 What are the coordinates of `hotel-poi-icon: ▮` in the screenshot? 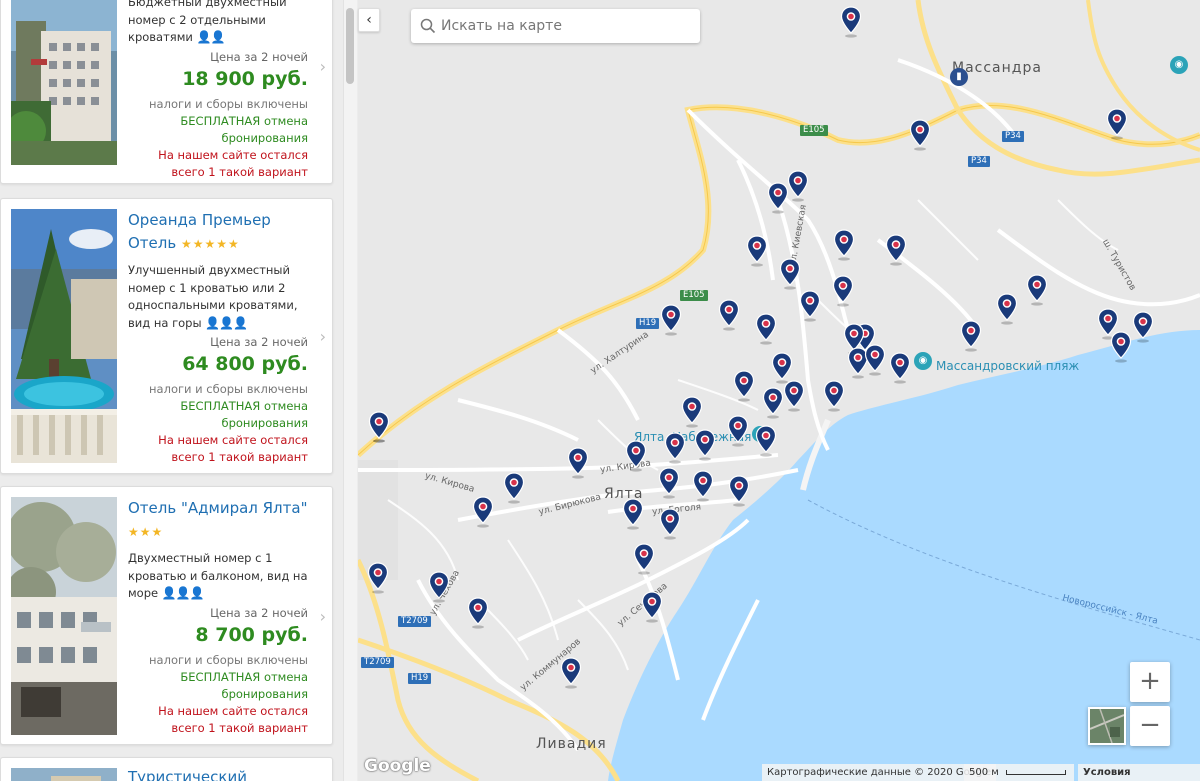 It's located at (959, 77).